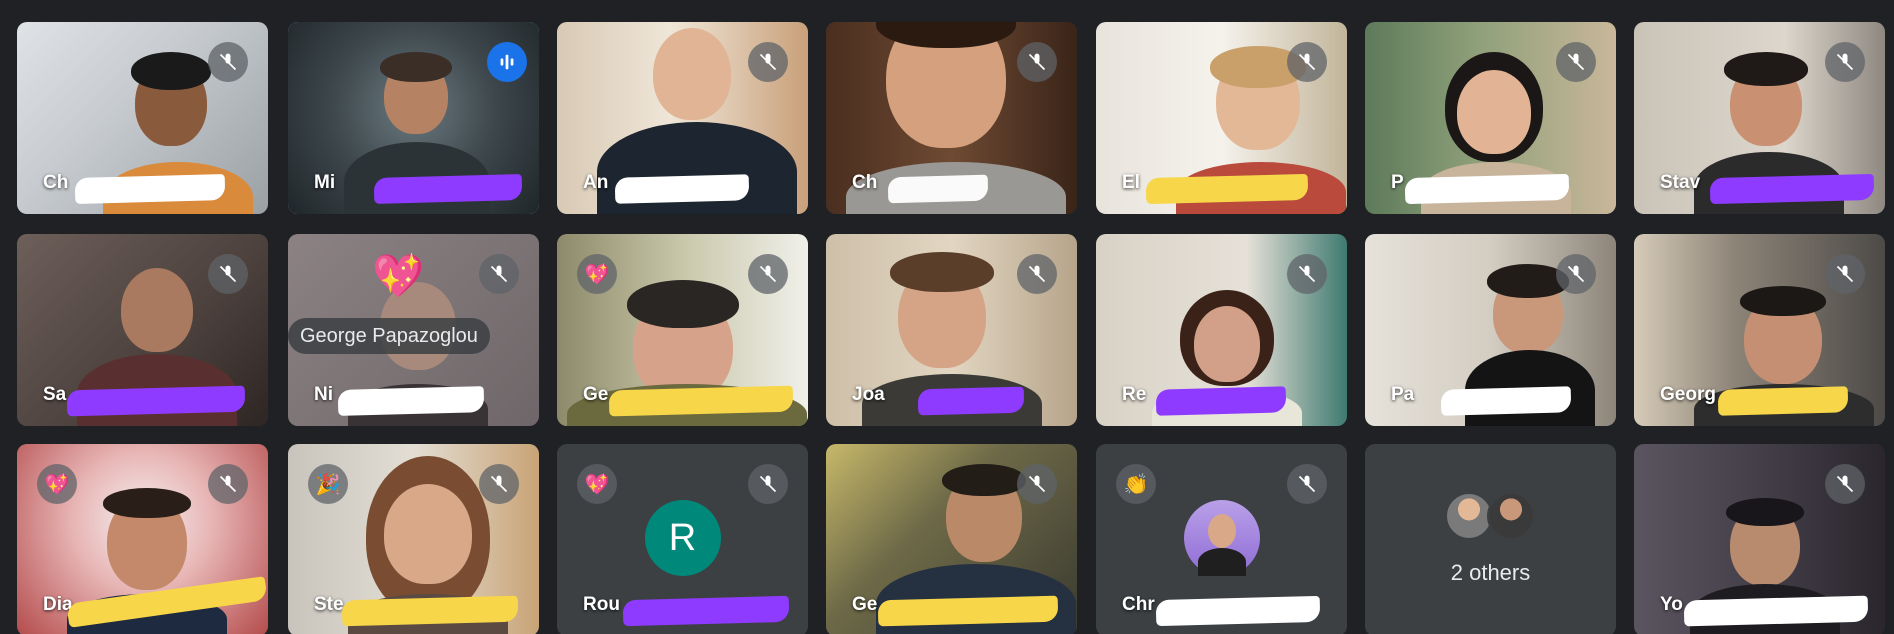 This screenshot has height=634, width=1894. What do you see at coordinates (1136, 484) in the screenshot?
I see `clapping-hands-emoji: 👏` at bounding box center [1136, 484].